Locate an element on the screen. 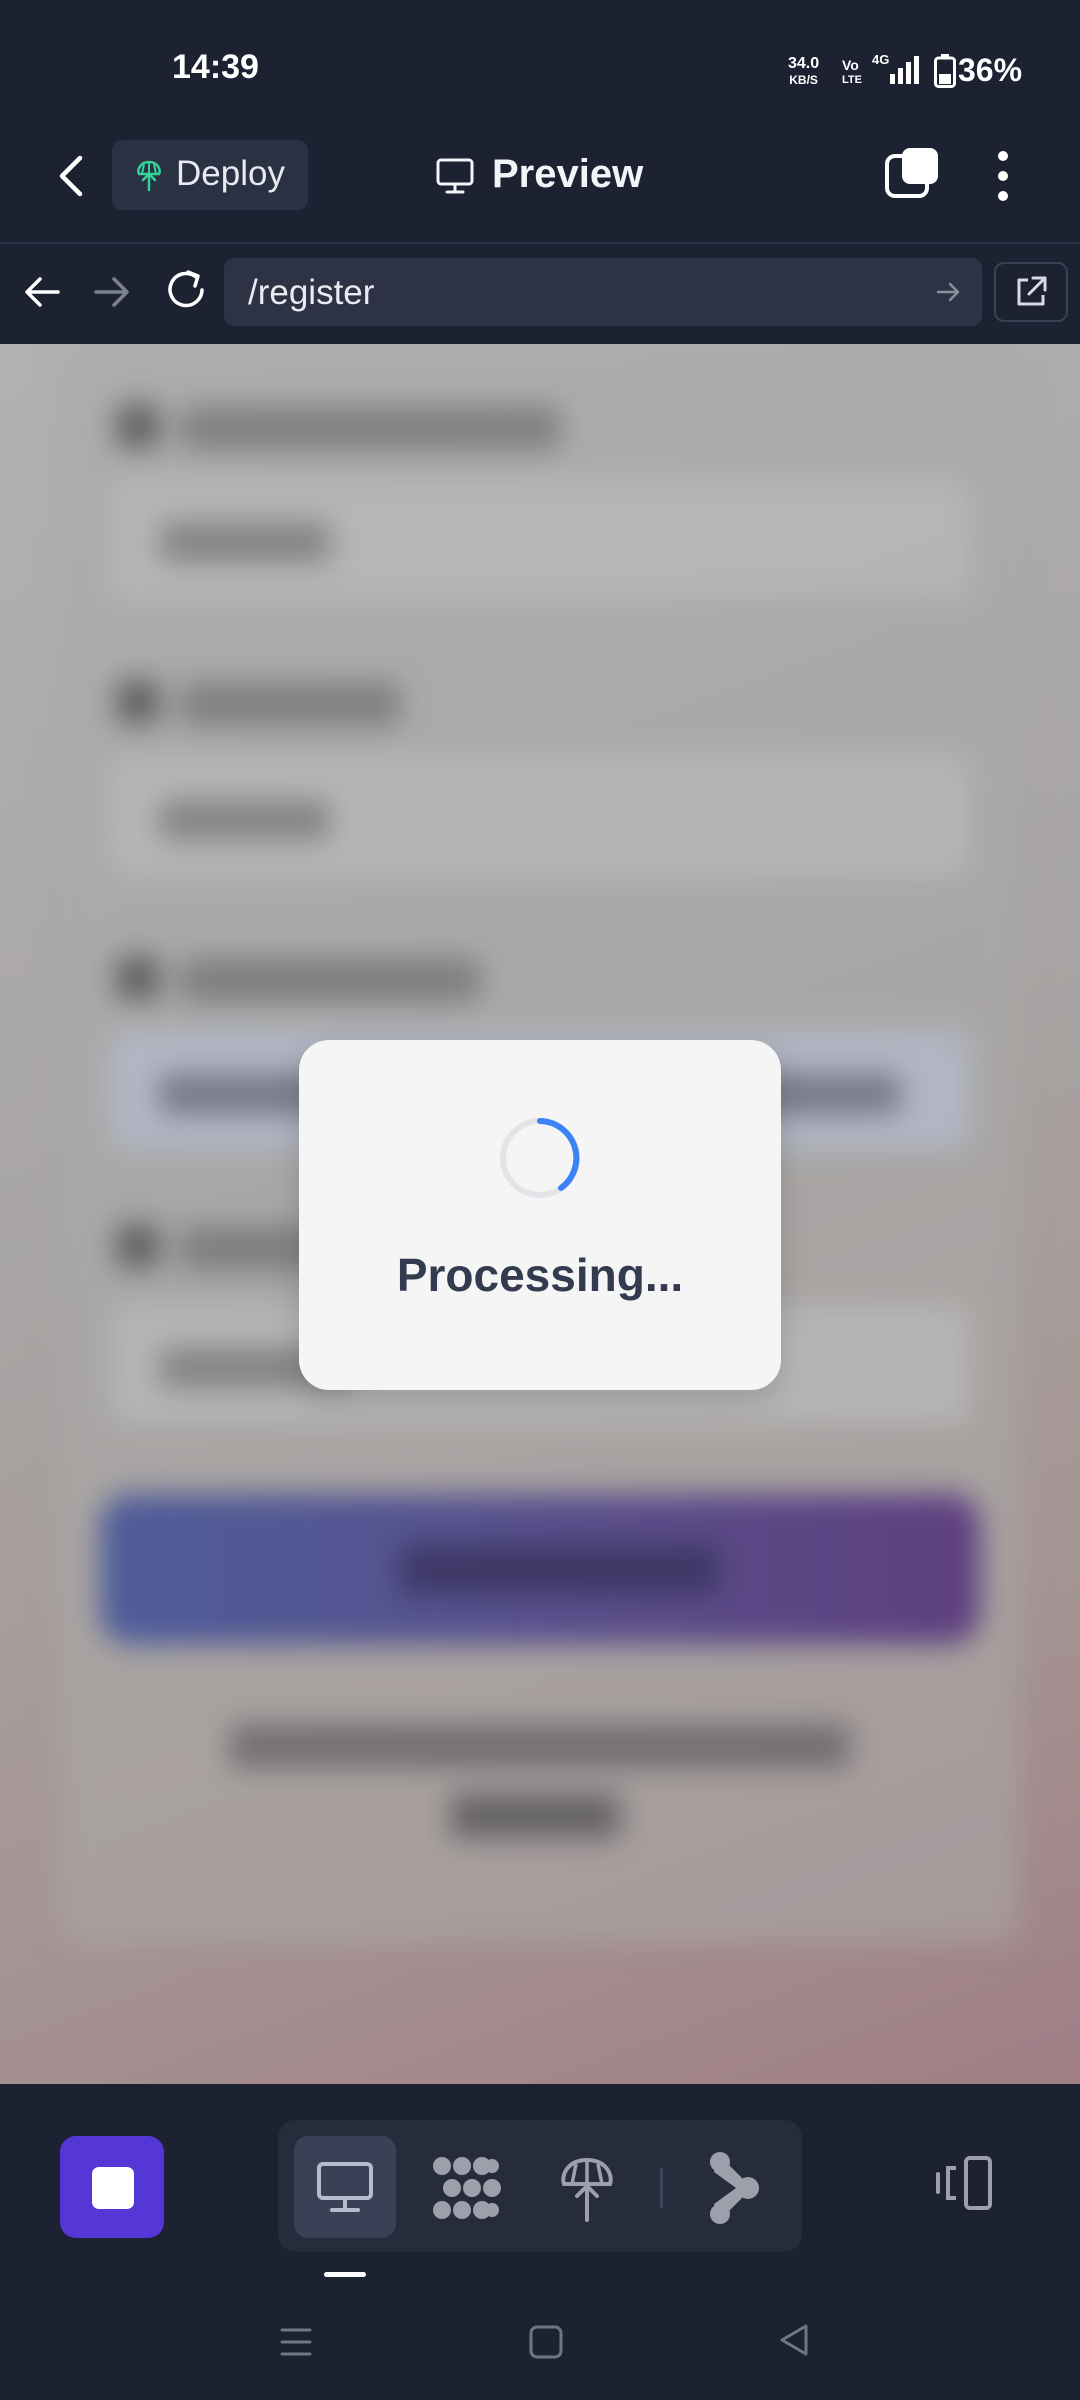 The image size is (1080, 2400). deploy-tree-icon is located at coordinates (149, 176).